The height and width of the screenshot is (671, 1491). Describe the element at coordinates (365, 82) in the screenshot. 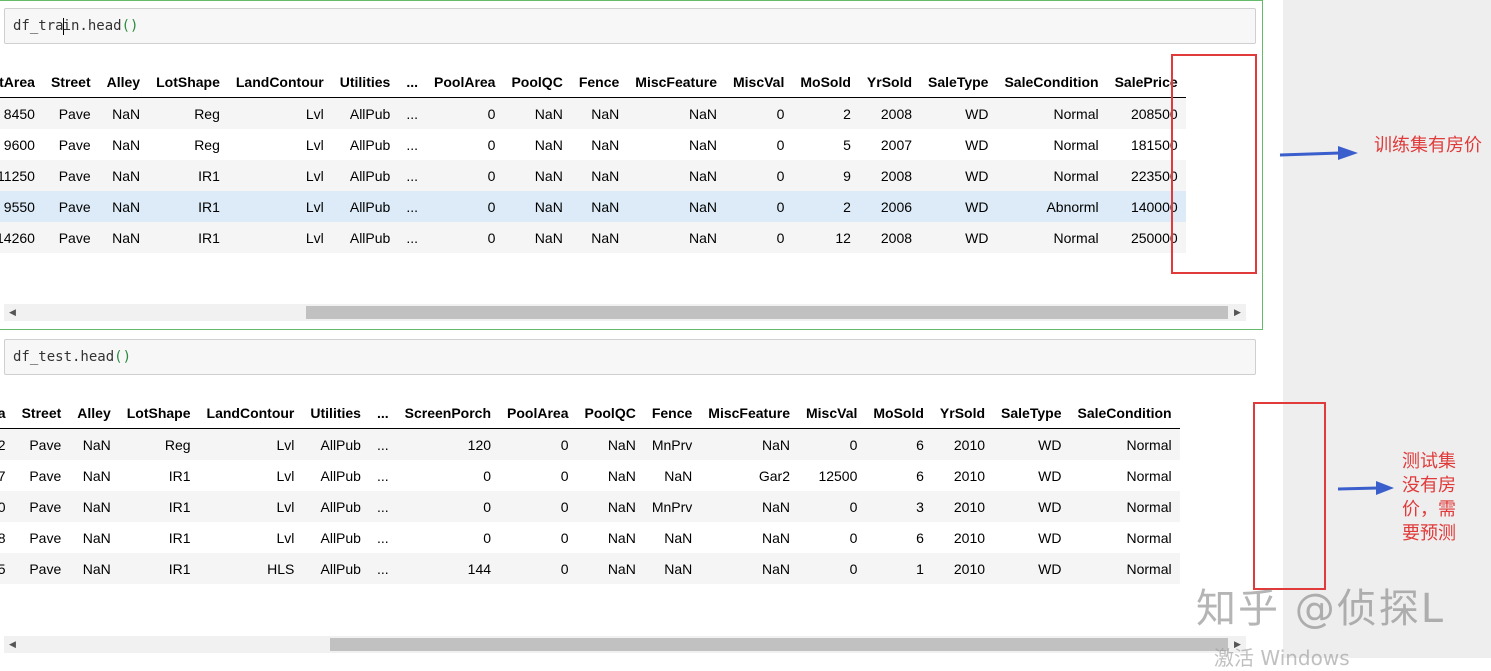

I see `column-header: Utilities` at that location.